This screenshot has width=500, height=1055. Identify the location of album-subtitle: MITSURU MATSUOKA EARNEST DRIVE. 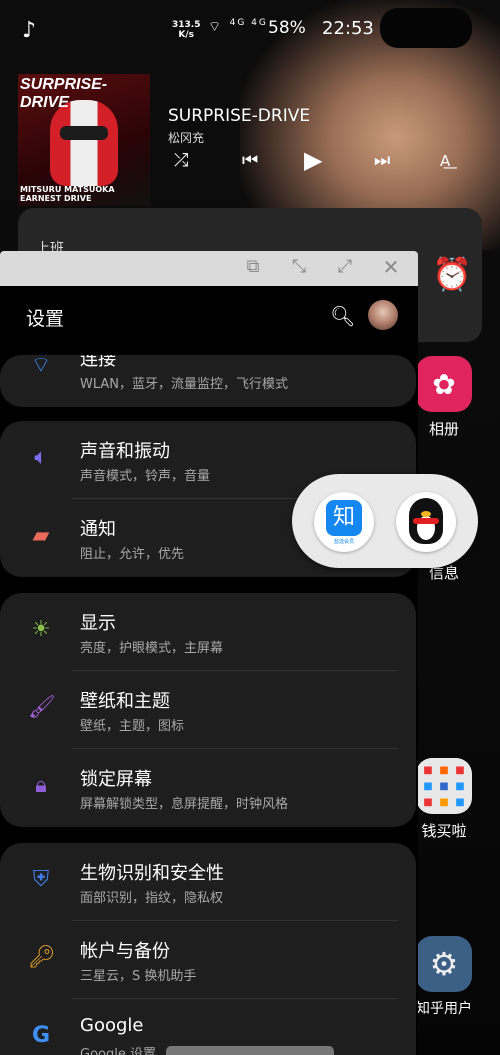
(67, 194).